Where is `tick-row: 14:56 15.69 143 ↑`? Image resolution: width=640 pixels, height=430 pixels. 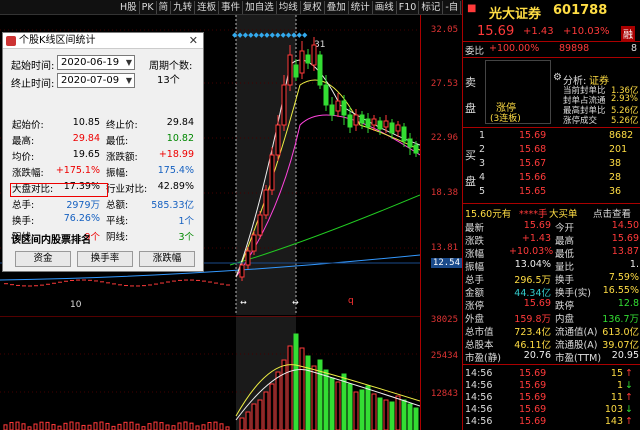 tick-row: 14:56 15.69 143 ↑ is located at coordinates (549, 421).